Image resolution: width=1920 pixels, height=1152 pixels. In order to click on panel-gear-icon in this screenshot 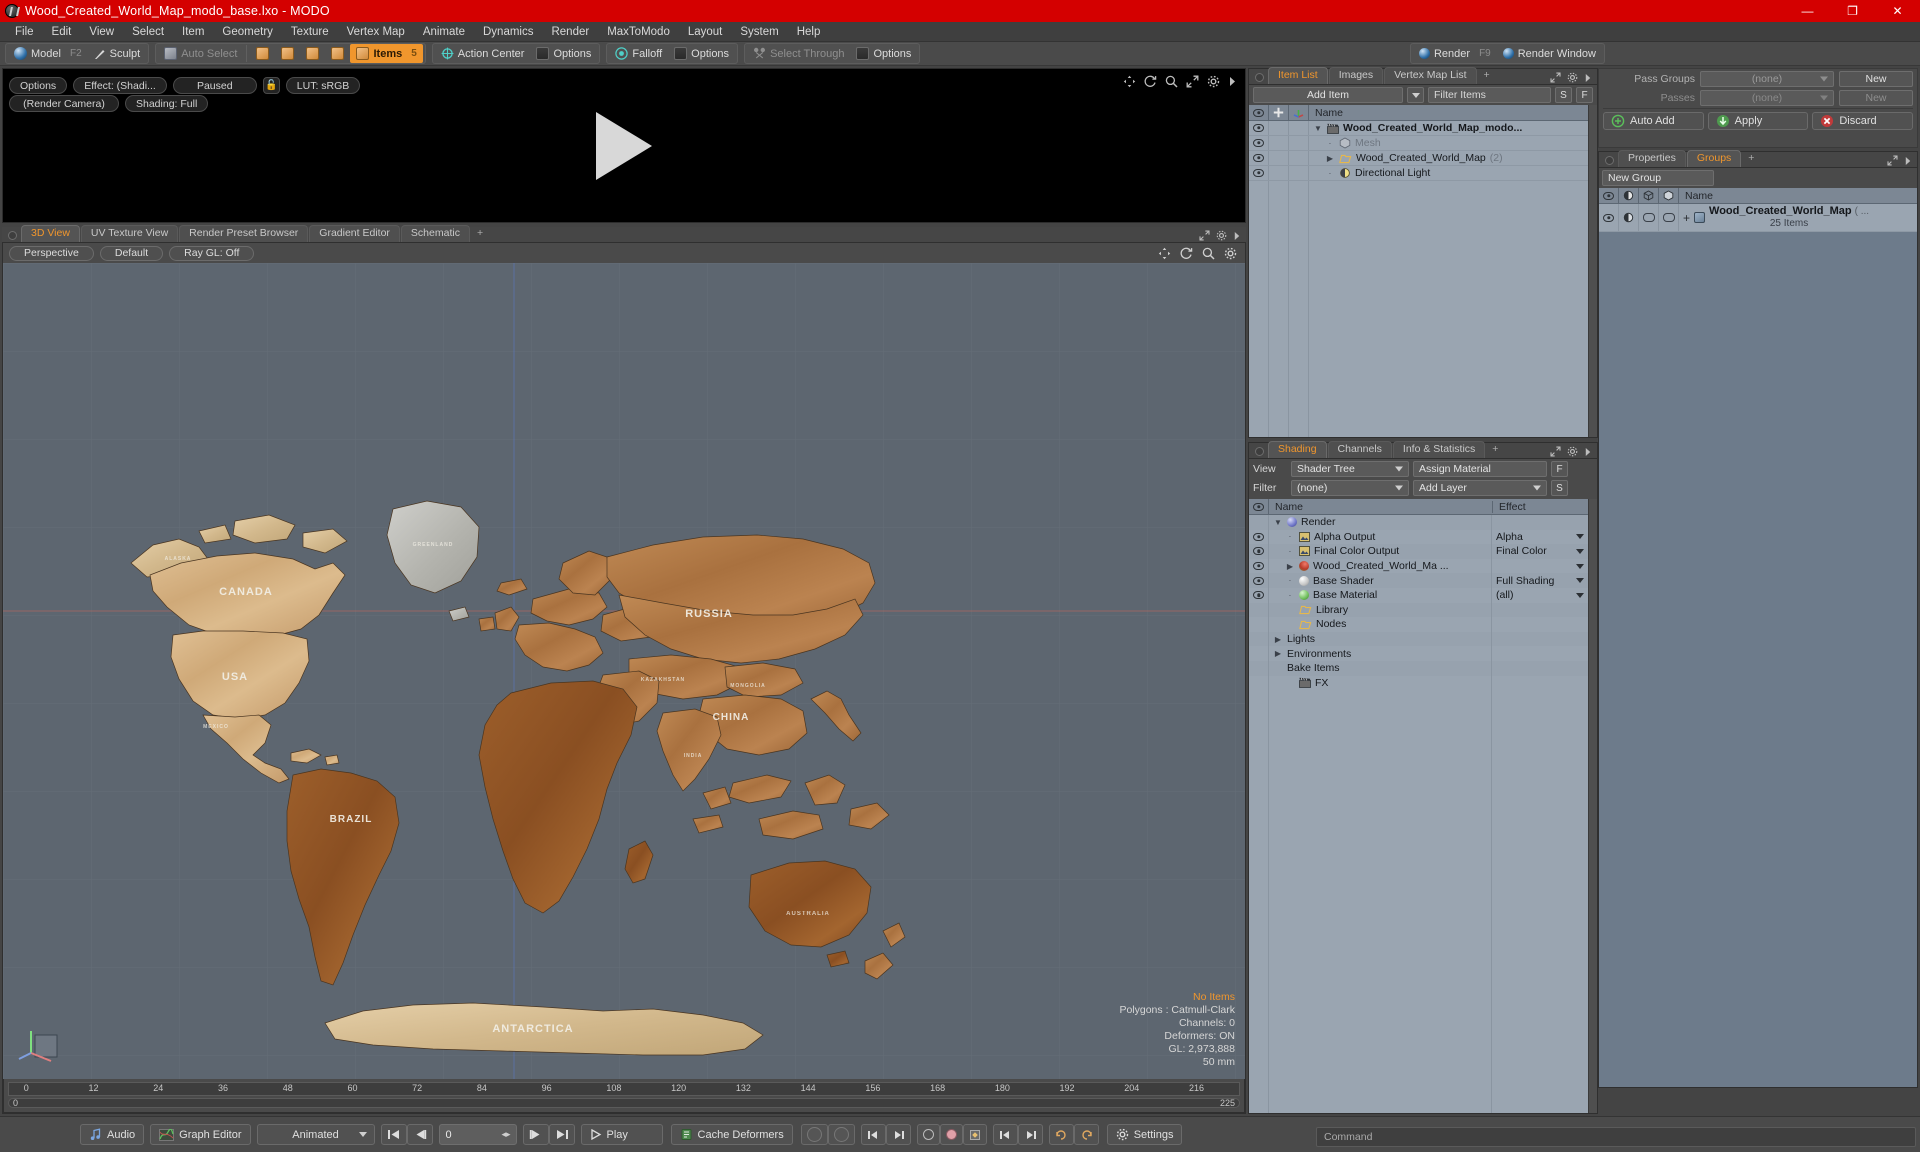, I will do `click(1221, 235)`.